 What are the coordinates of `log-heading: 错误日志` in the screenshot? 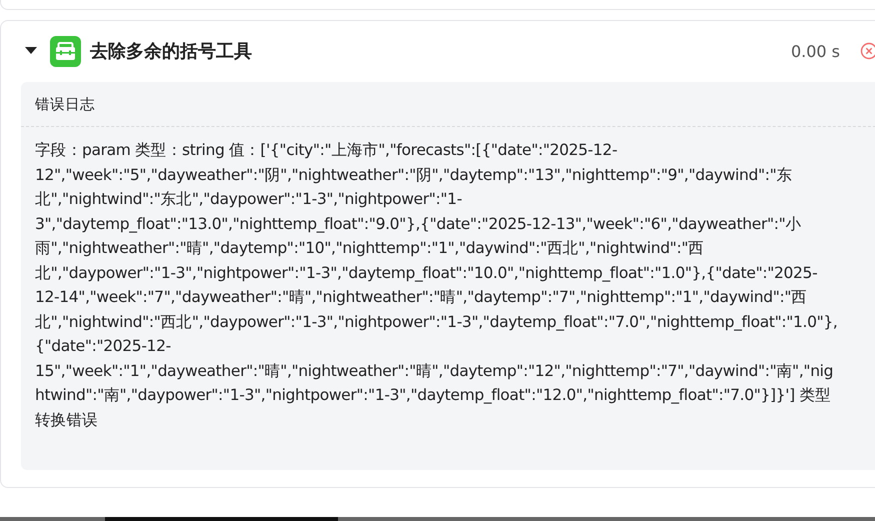 It's located at (65, 105).